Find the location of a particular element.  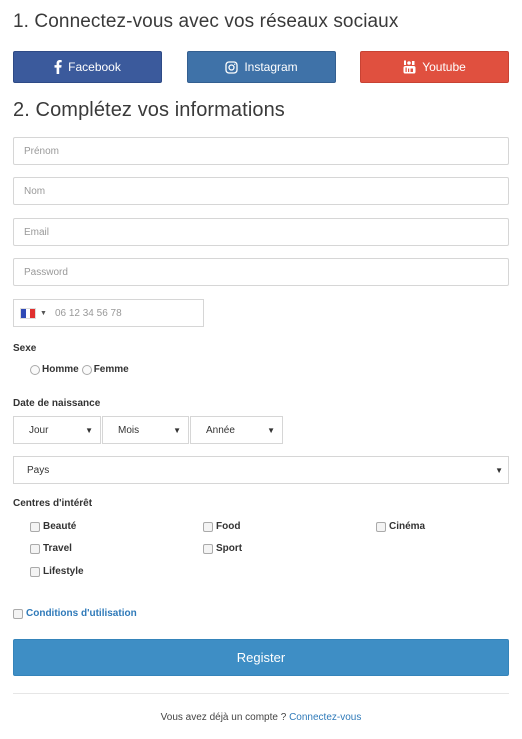

facebook-login-button: Facebook is located at coordinates (87, 67).